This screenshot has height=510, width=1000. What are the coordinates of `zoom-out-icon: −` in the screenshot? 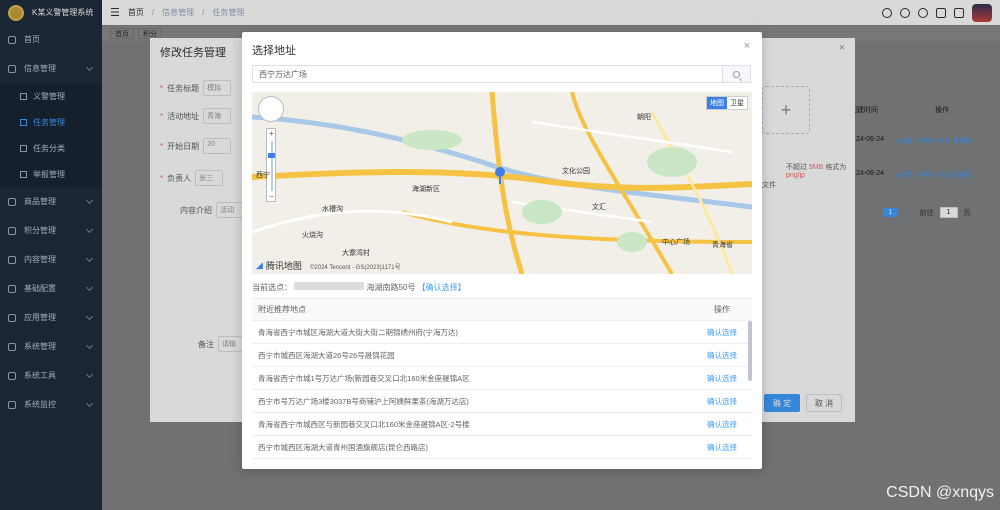 It's located at (271, 196).